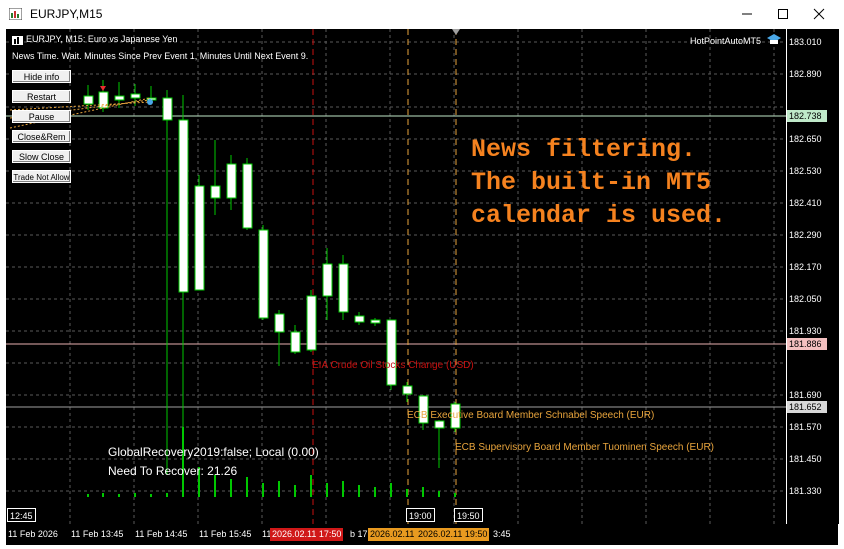 Image resolution: width=844 pixels, height=549 pixels. Describe the element at coordinates (805, 427) in the screenshot. I see `price-label: 181.570` at that location.